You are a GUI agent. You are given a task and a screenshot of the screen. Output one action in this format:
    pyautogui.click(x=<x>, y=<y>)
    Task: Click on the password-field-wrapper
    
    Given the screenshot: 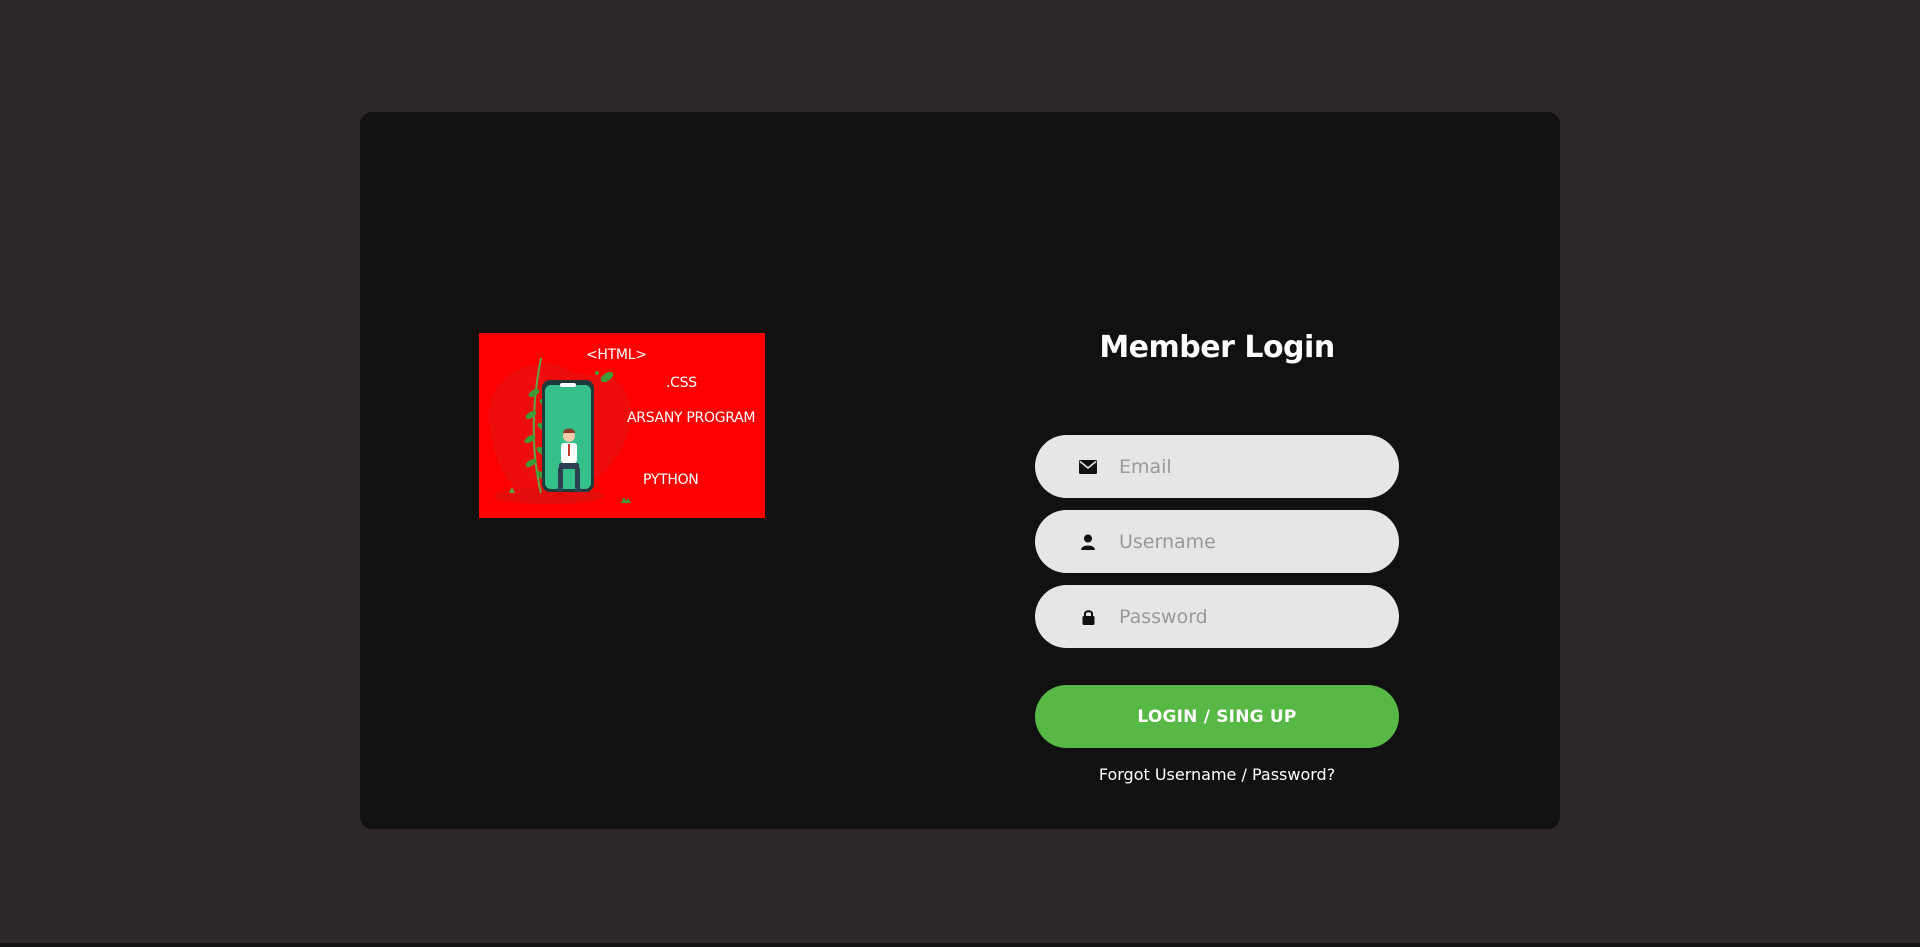 What is the action you would take?
    pyautogui.click(x=1217, y=616)
    